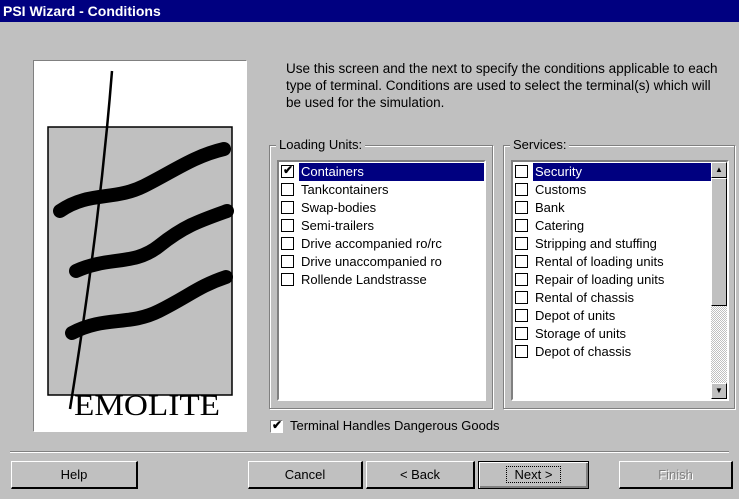 This screenshot has height=499, width=739. What do you see at coordinates (371, 261) in the screenshot?
I see `loading-unit-item-label: Drive unaccompanied ro` at bounding box center [371, 261].